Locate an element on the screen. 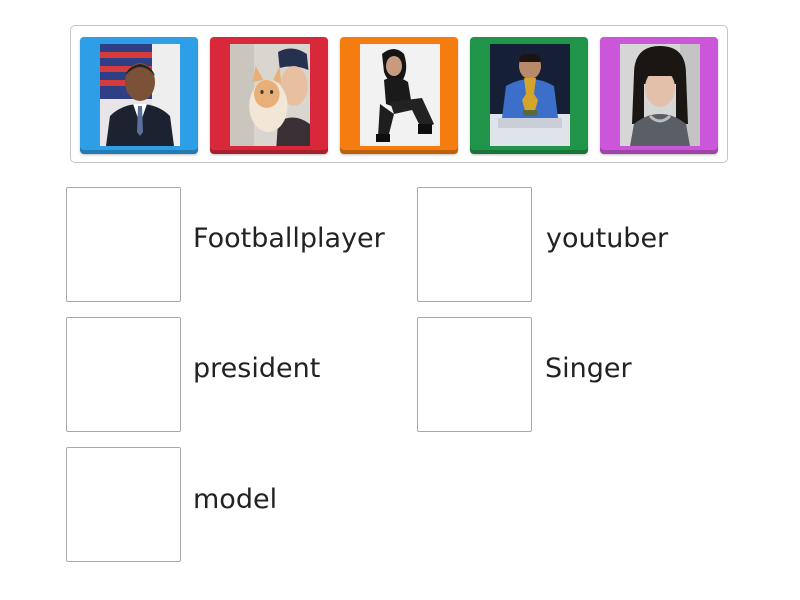 The image size is (800, 600). target-label-singer: Singer is located at coordinates (588, 368).